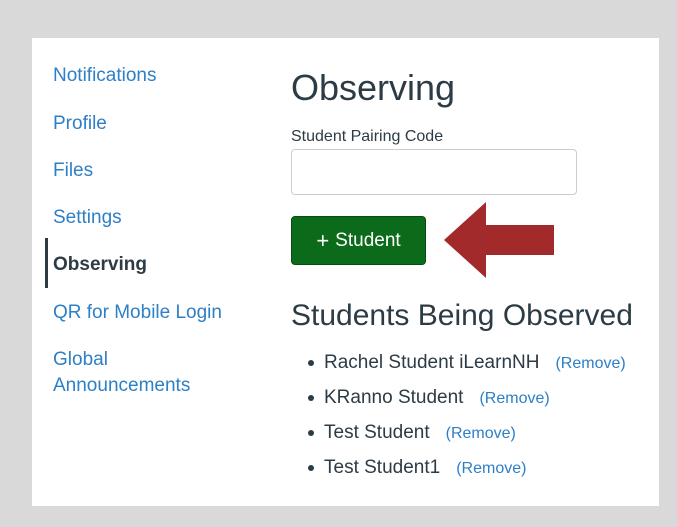 The height and width of the screenshot is (527, 677). I want to click on list-item: Test Student1 (Remove), so click(467, 473).